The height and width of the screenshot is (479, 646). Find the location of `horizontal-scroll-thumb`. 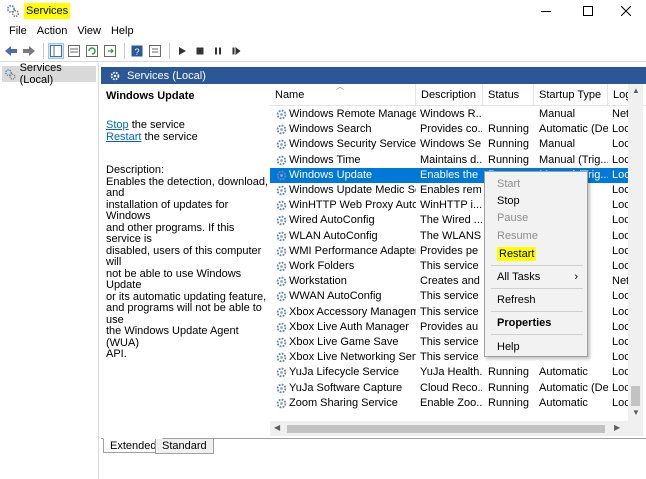

horizontal-scroll-thumb is located at coordinates (446, 429).